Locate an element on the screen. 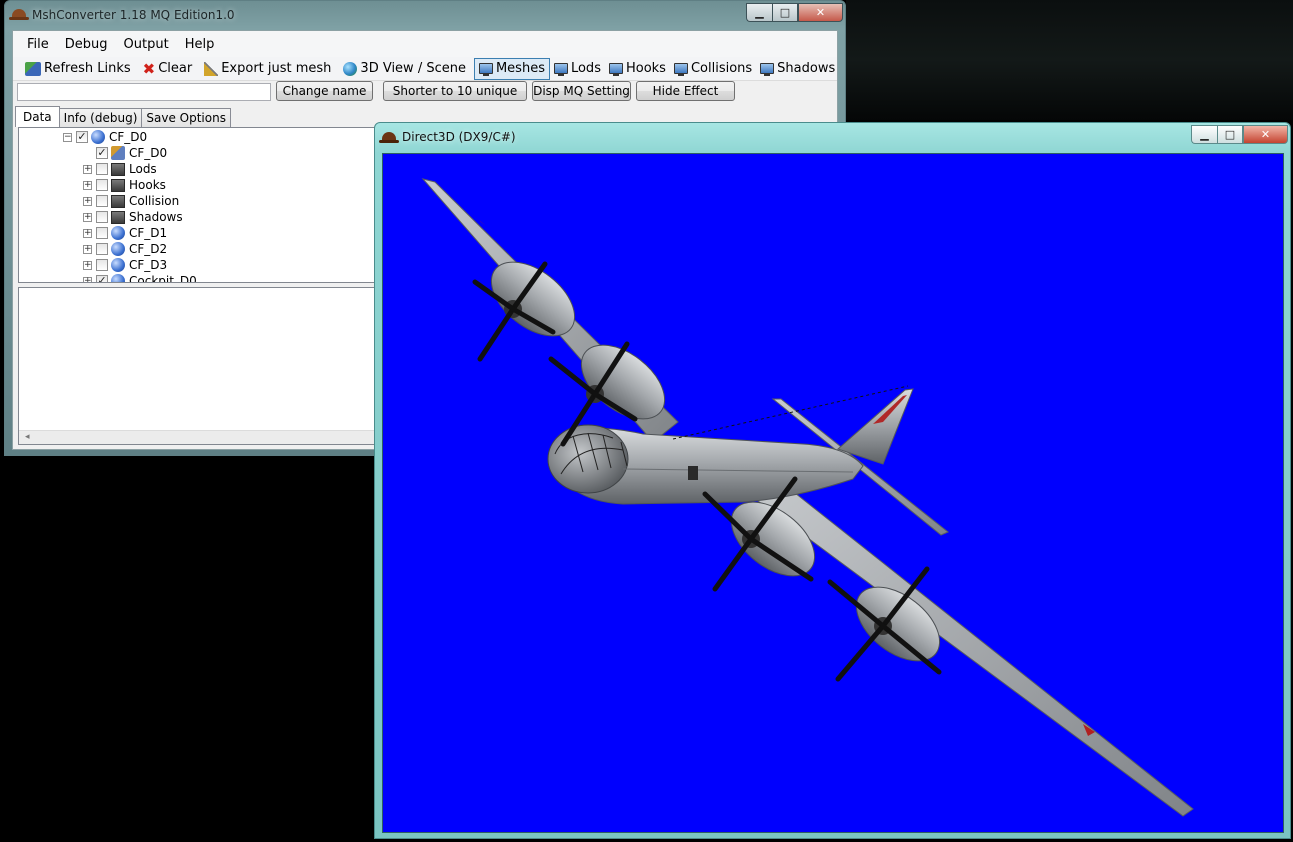 The height and width of the screenshot is (842, 1293). menu-output: Output is located at coordinates (146, 44).